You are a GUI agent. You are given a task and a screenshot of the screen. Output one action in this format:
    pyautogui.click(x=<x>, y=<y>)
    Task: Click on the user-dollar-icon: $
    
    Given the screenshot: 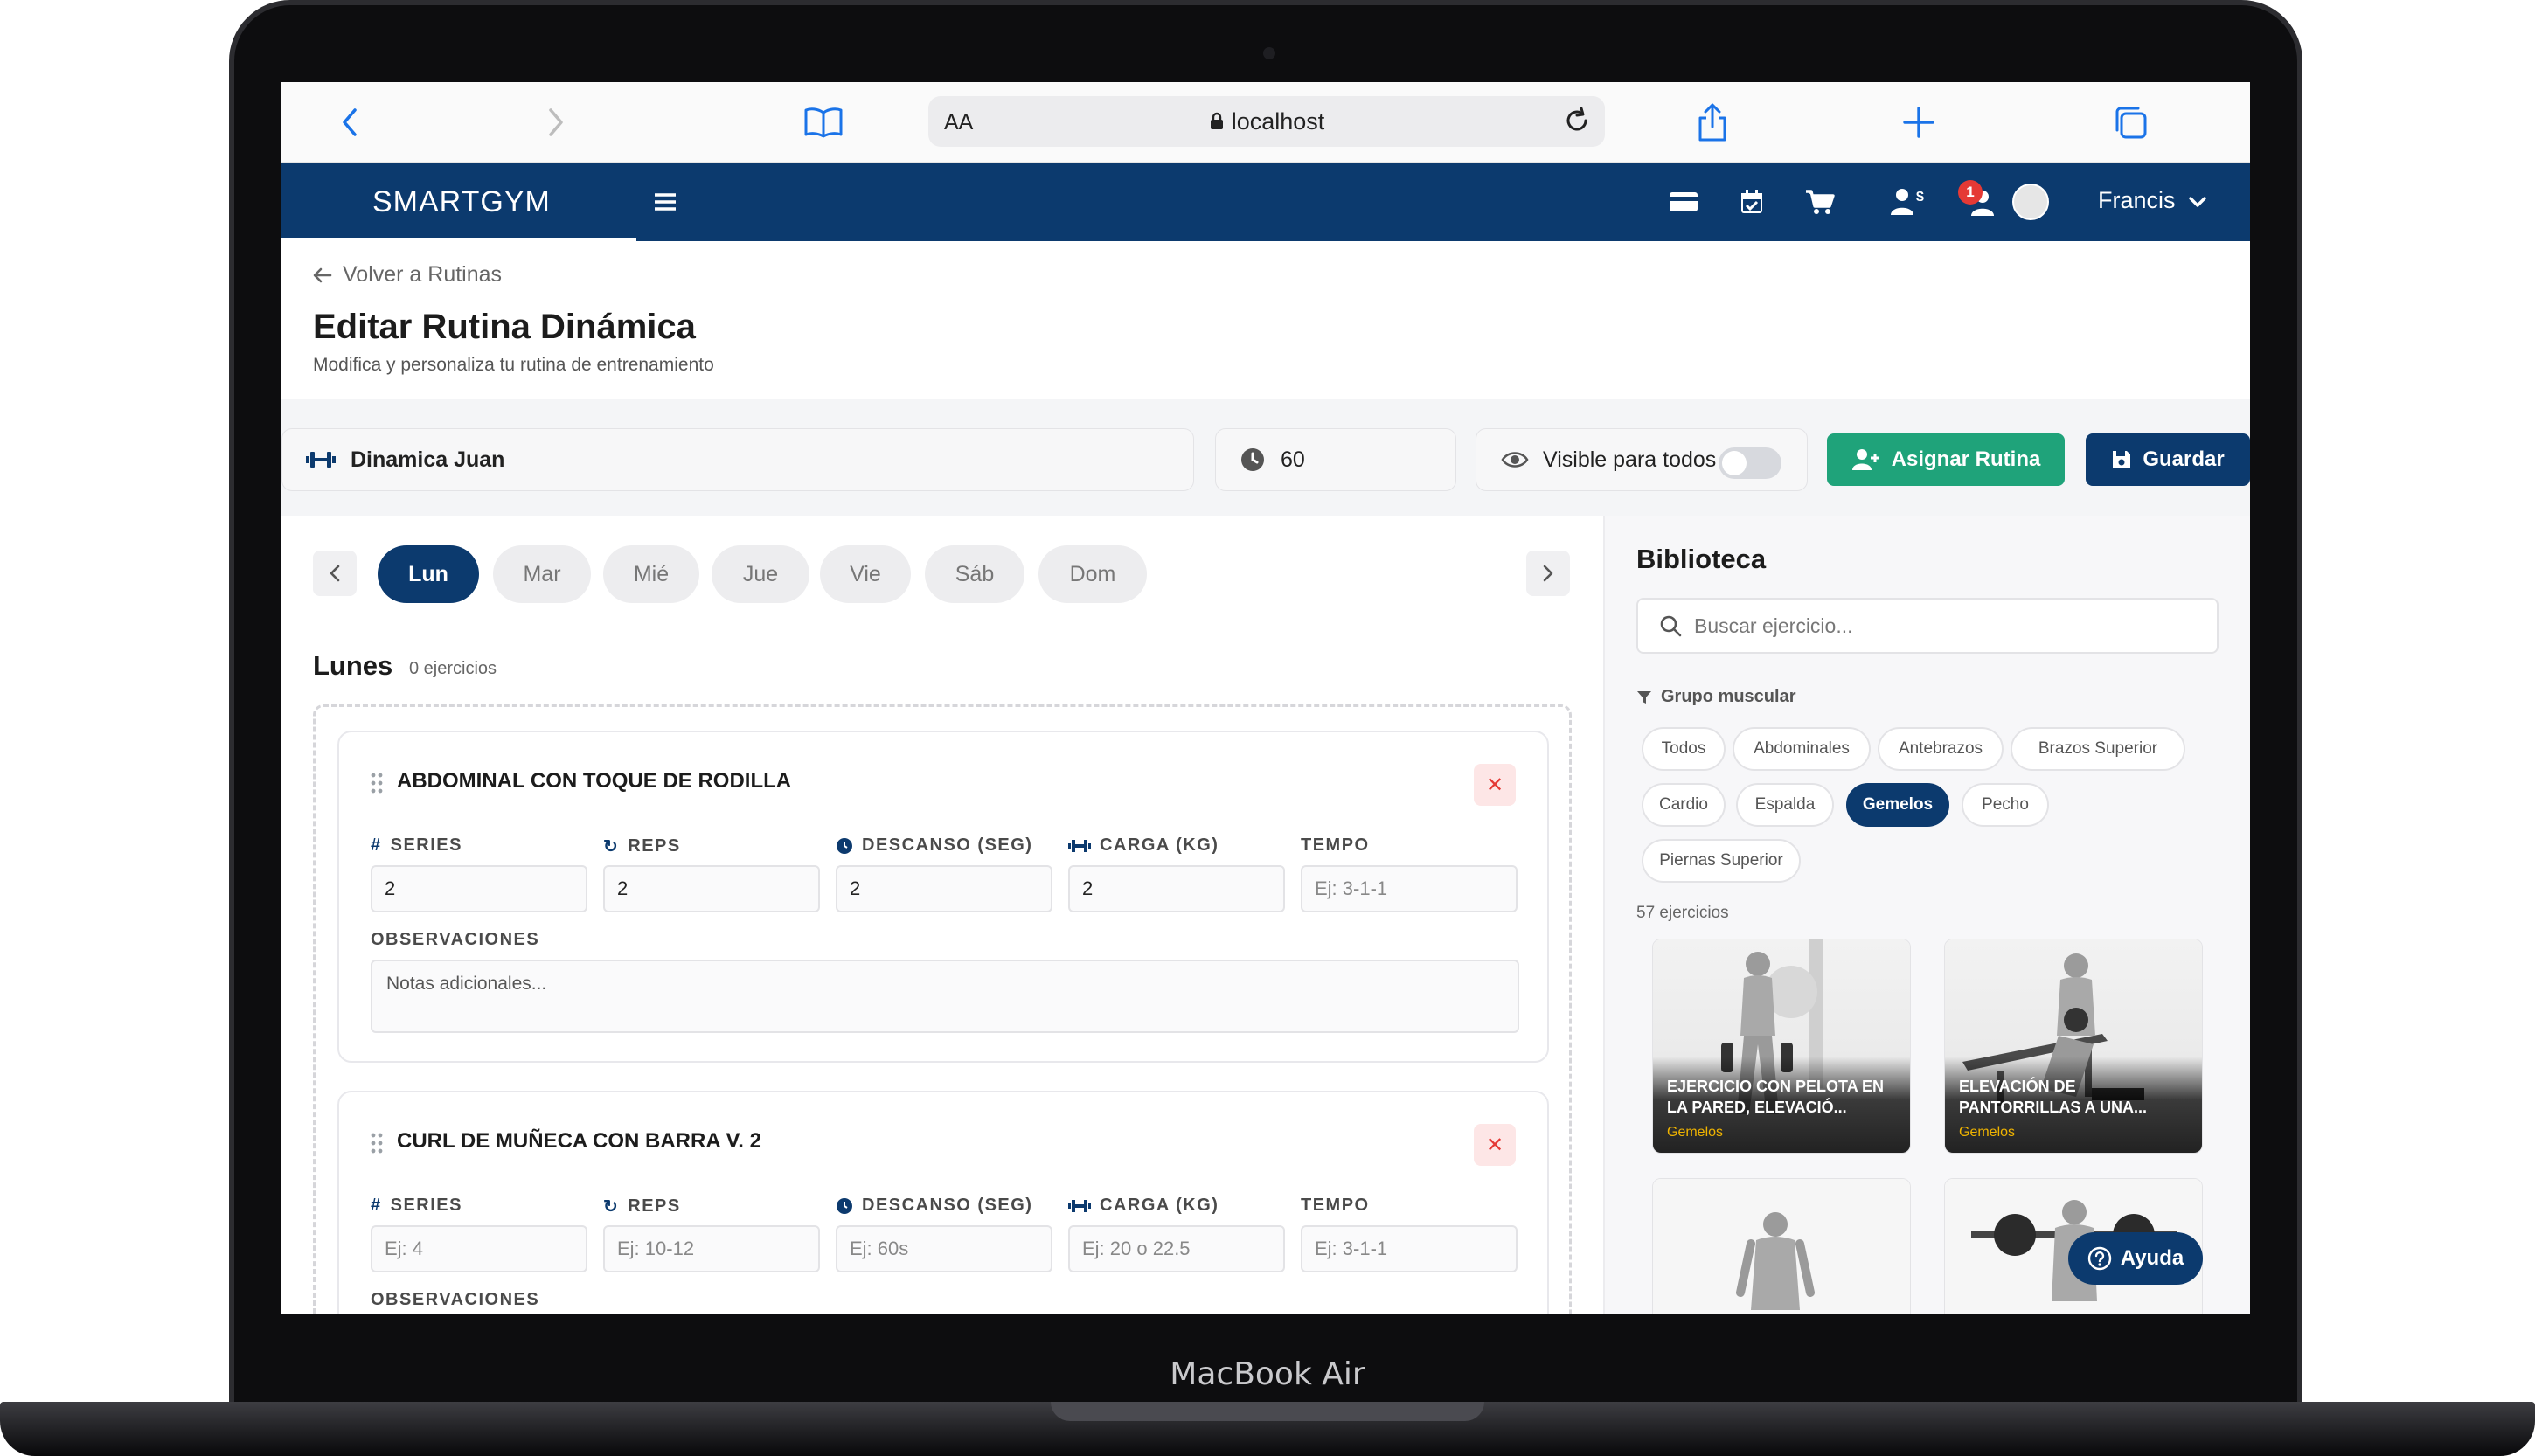 What is the action you would take?
    pyautogui.click(x=1908, y=202)
    